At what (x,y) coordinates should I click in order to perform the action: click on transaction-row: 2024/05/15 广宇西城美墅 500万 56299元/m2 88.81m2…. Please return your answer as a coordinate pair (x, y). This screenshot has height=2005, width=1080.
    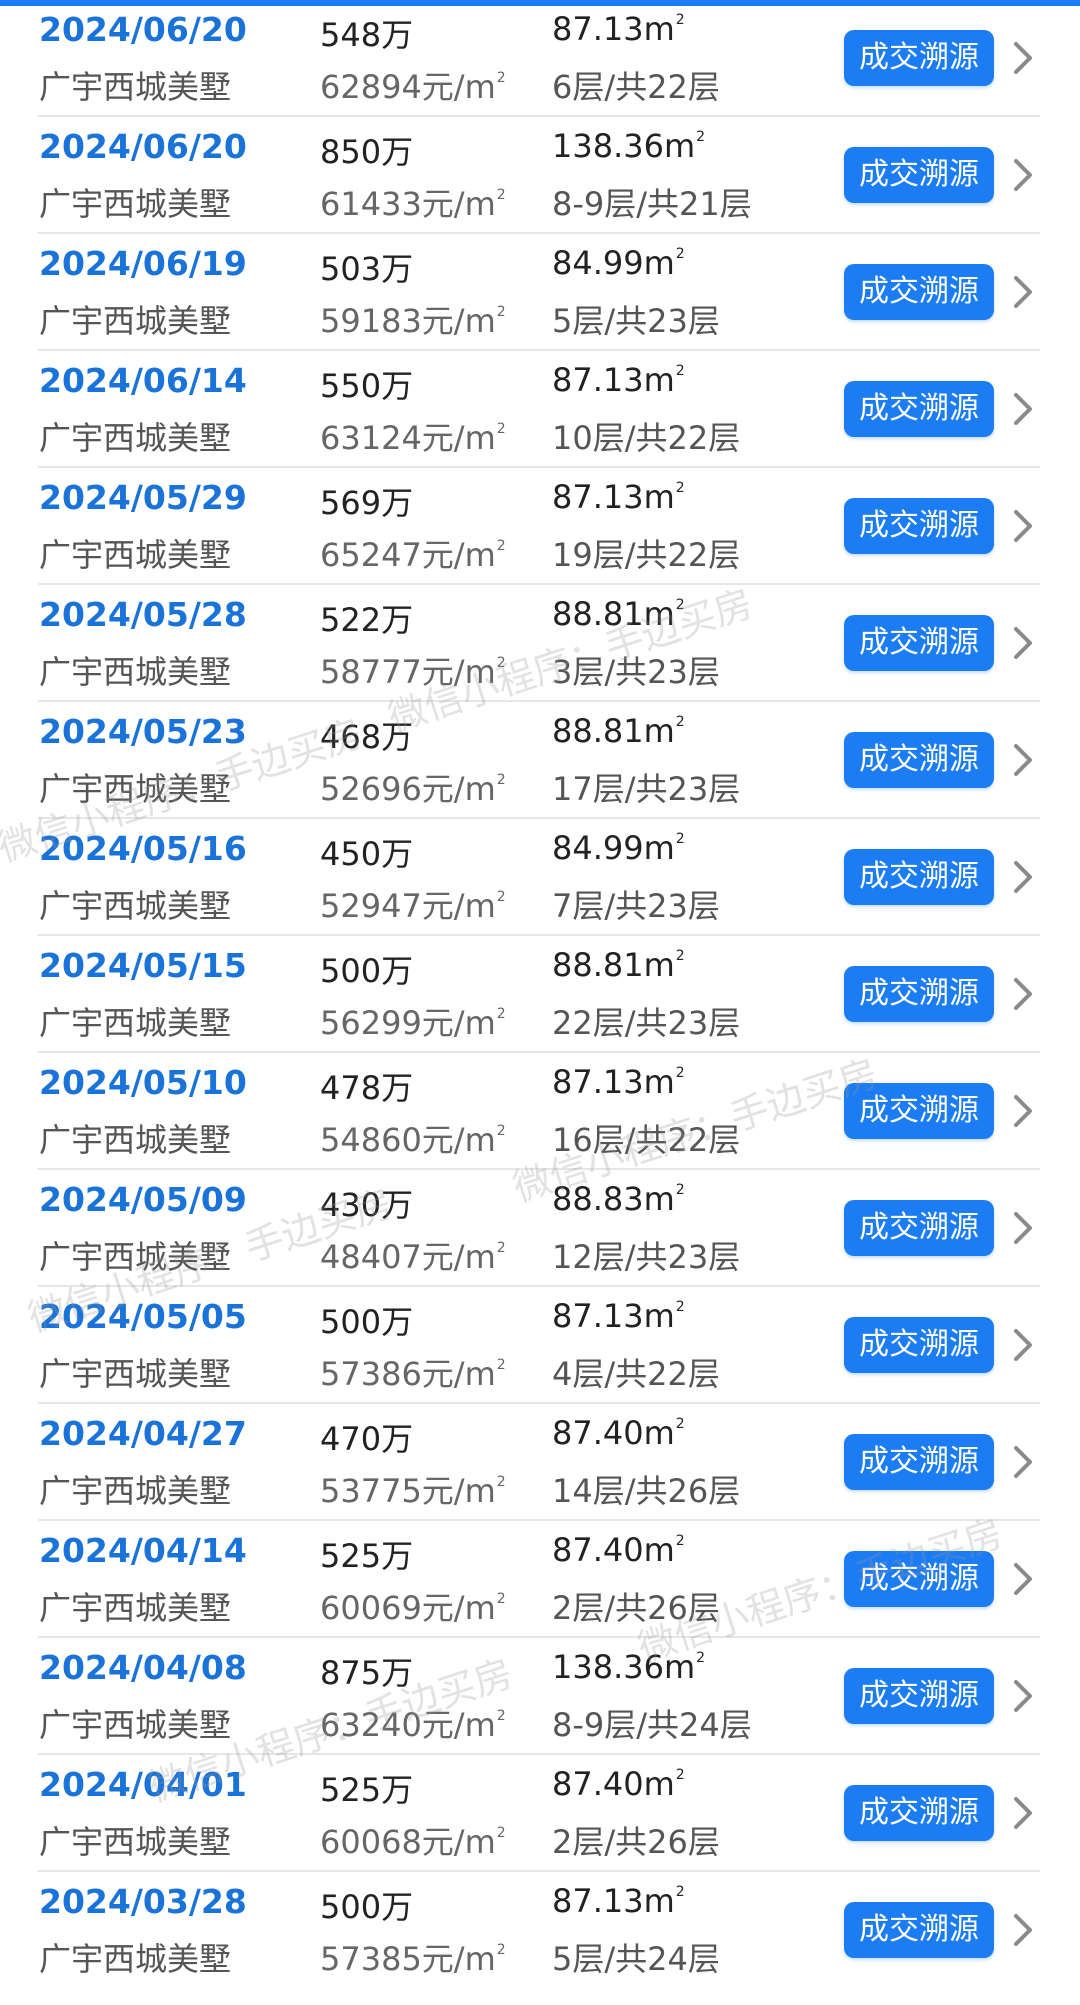
    Looking at the image, I should click on (540, 994).